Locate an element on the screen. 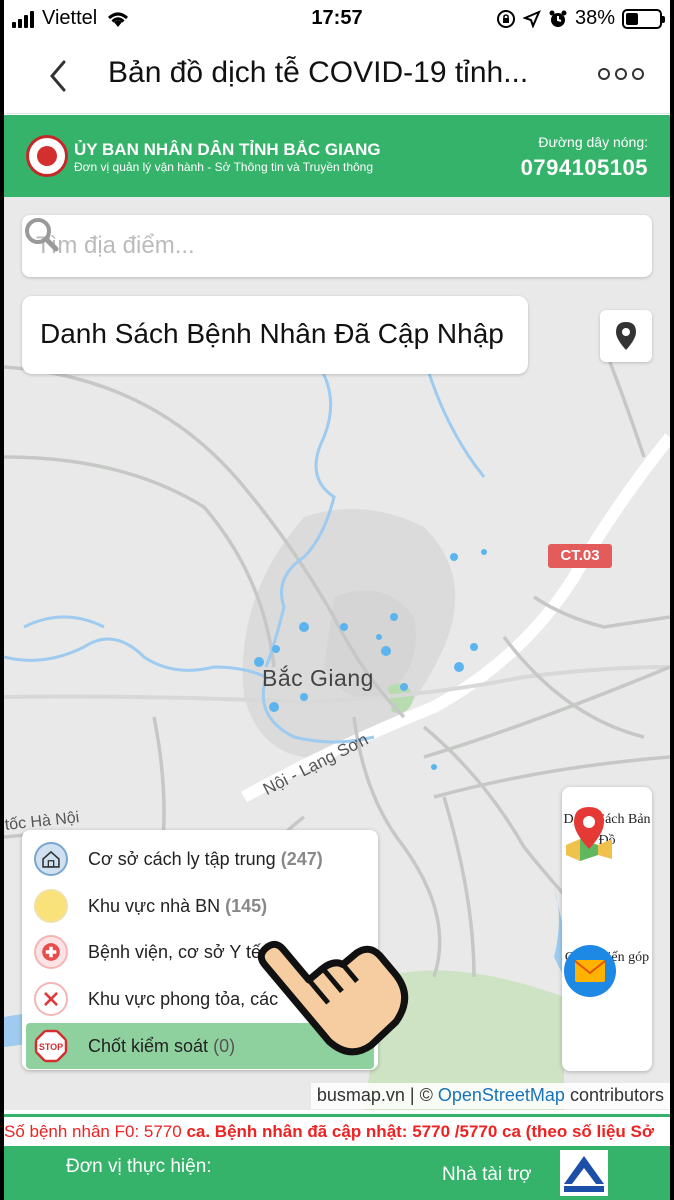  back-button is located at coordinates (58, 76).